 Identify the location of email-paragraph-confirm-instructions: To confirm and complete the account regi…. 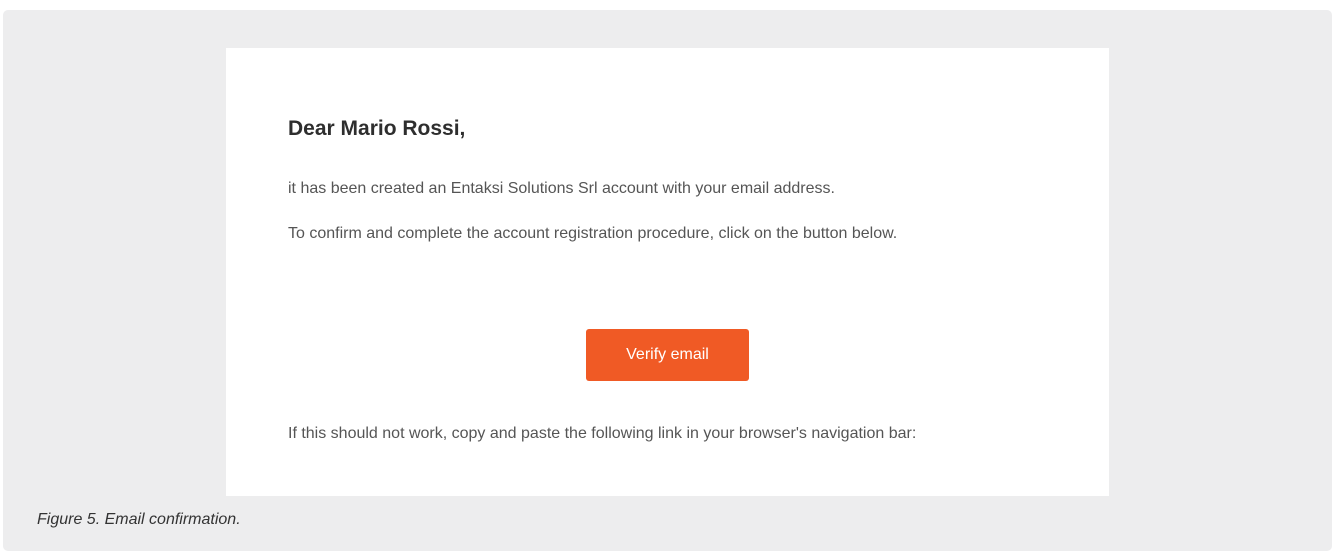
(593, 233).